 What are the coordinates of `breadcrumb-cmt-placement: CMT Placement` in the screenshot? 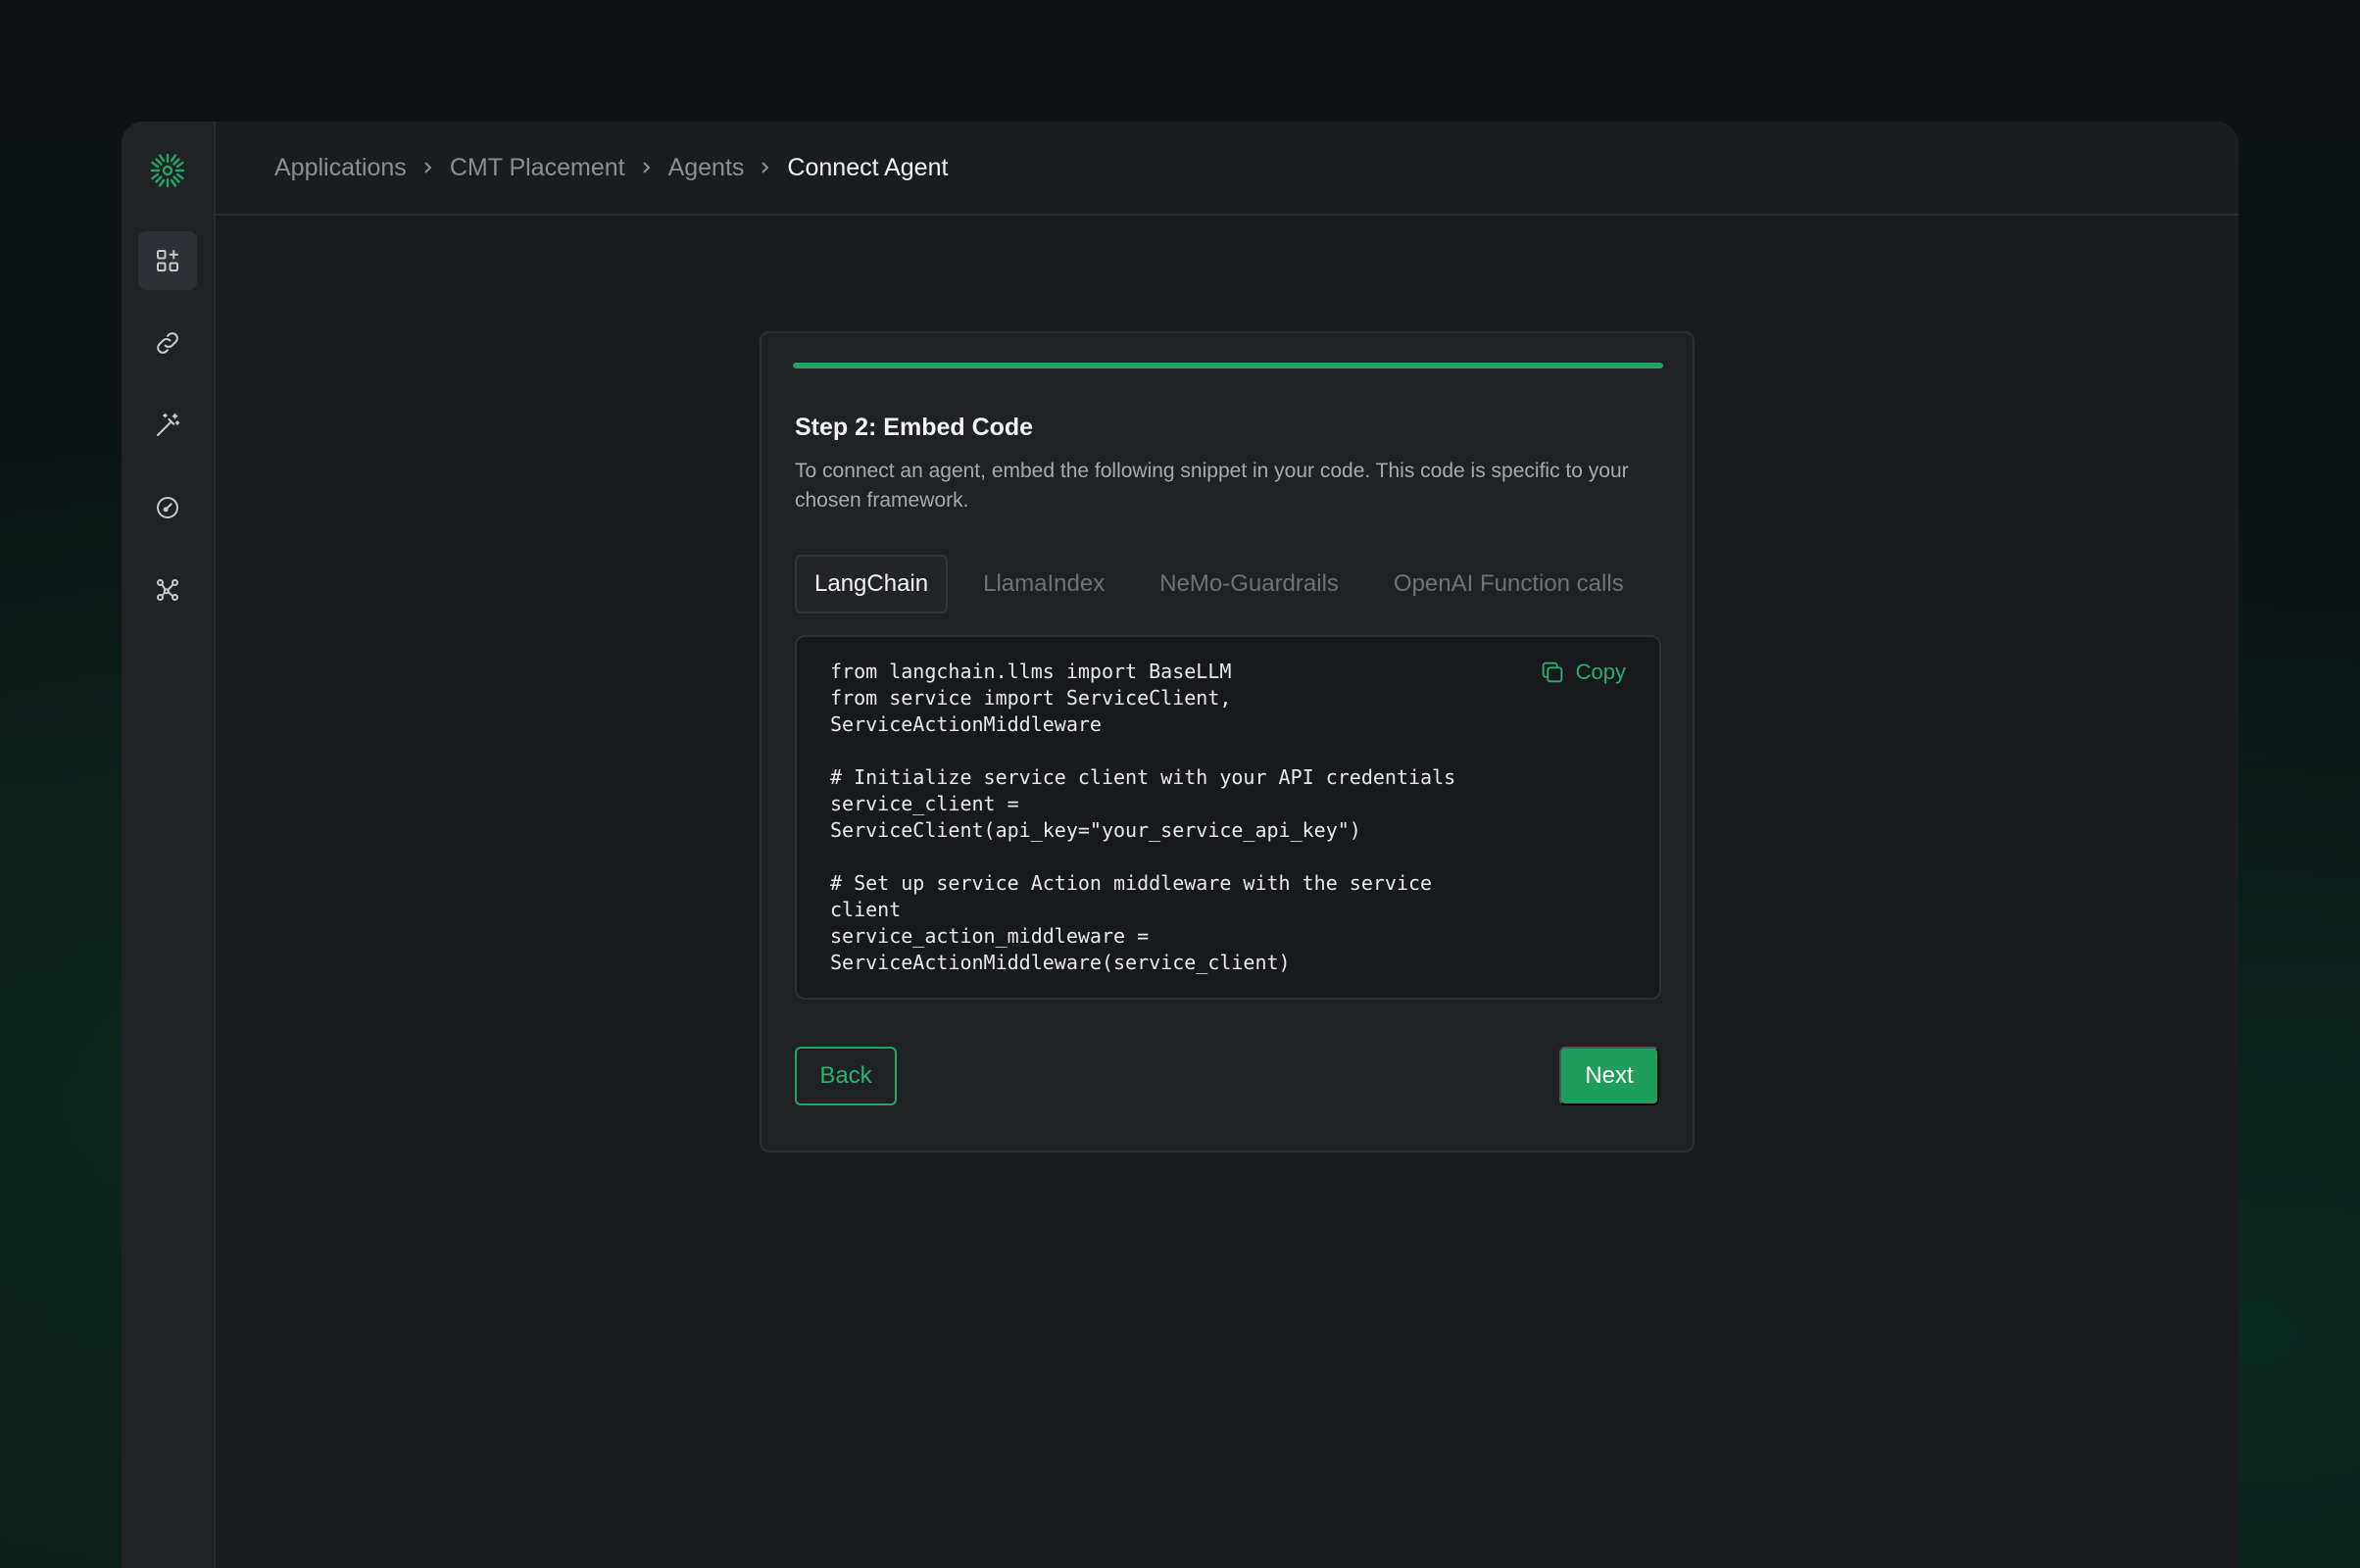 It's located at (537, 168).